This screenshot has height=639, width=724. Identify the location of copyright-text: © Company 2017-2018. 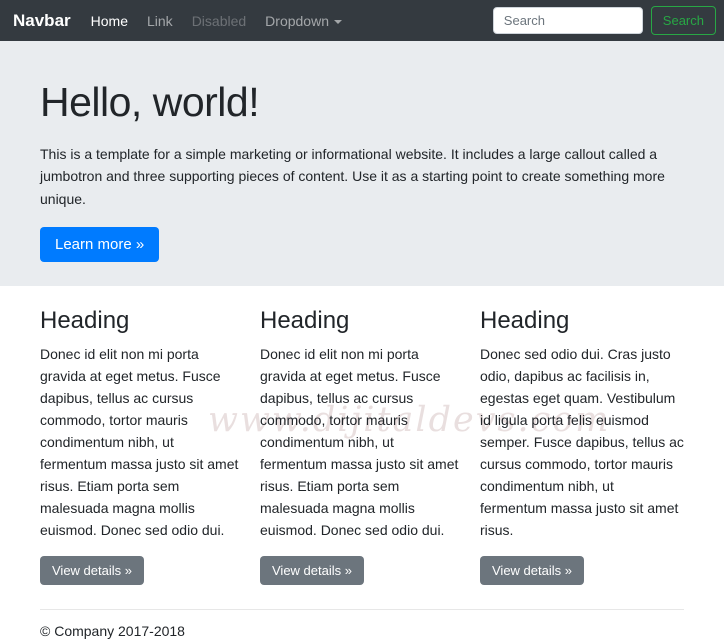
(112, 630).